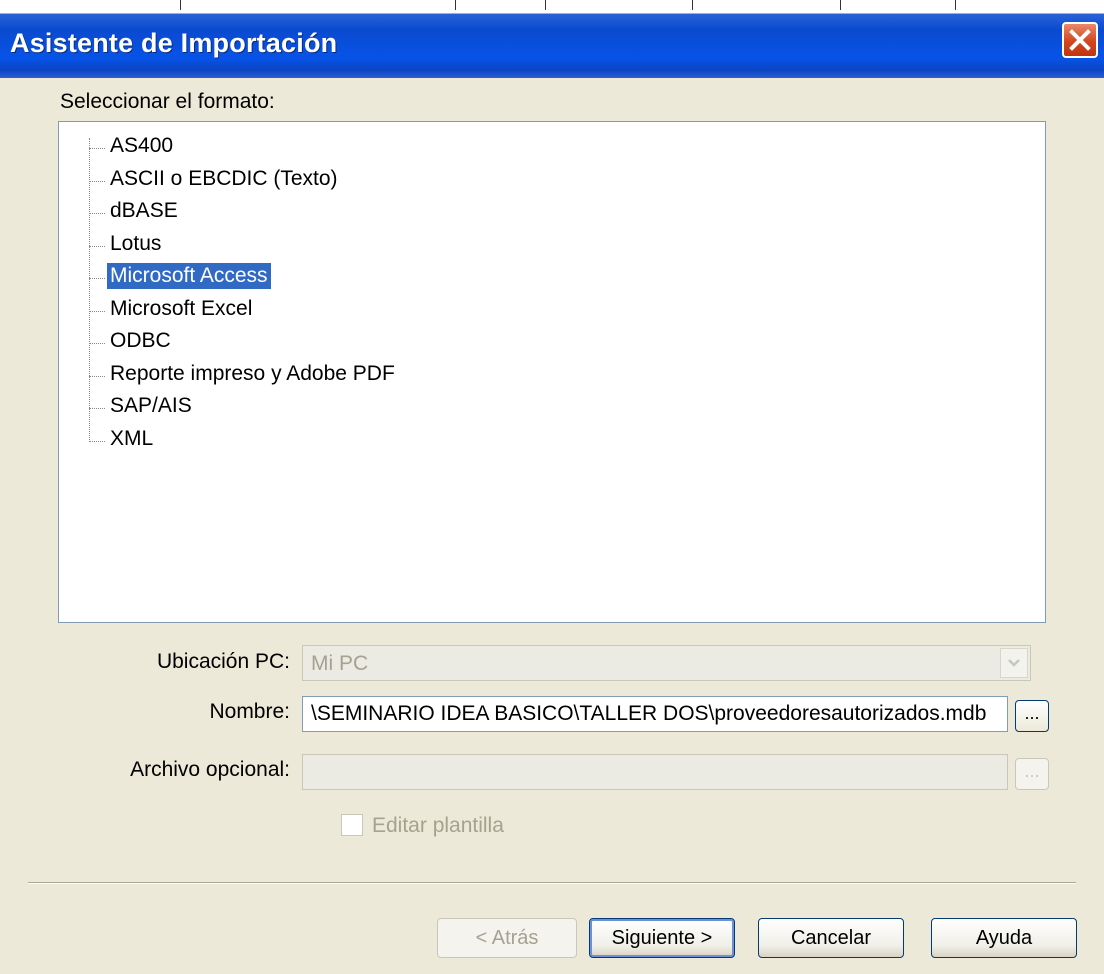  What do you see at coordinates (340, 663) in the screenshot?
I see `location-value: Mi PC` at bounding box center [340, 663].